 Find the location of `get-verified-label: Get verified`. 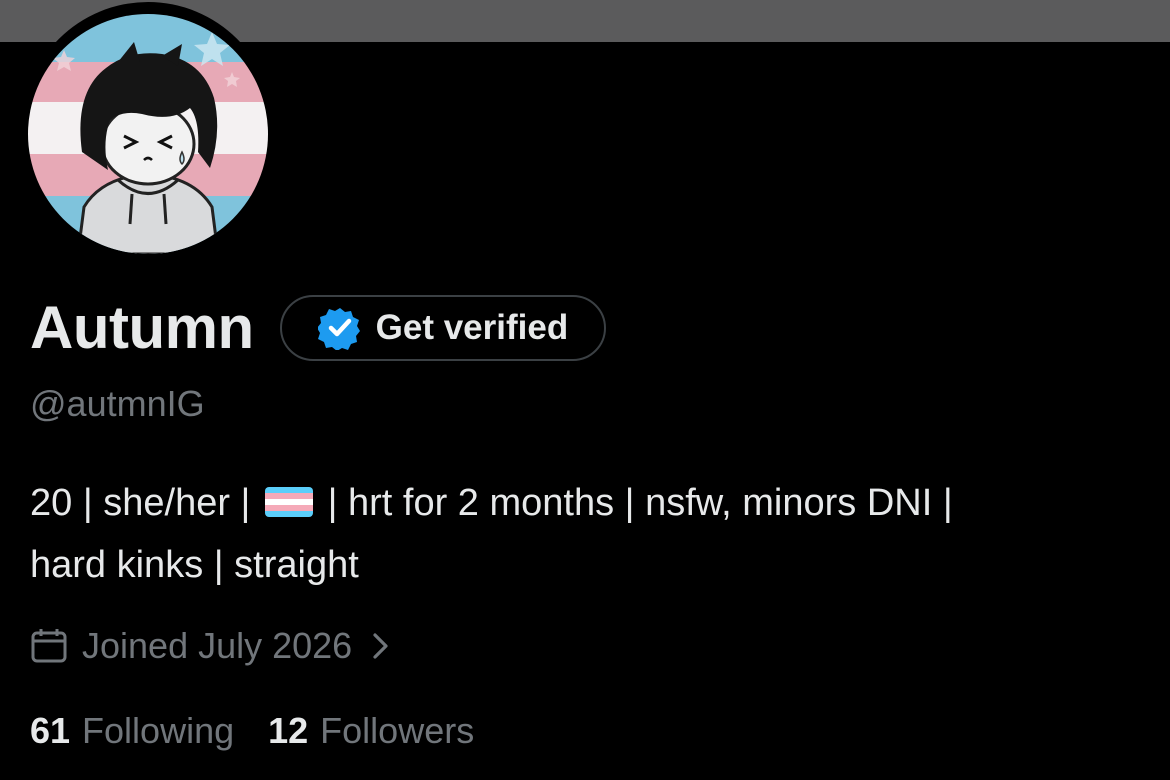

get-verified-label: Get verified is located at coordinates (472, 327).